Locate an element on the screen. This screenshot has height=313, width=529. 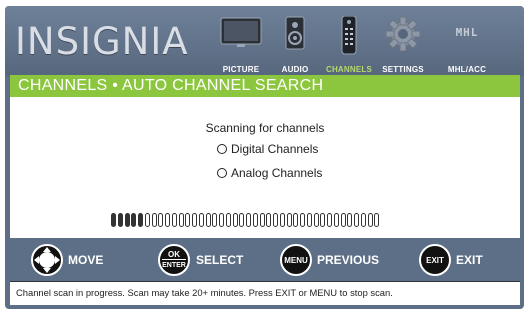
speaker-icon is located at coordinates (295, 33).